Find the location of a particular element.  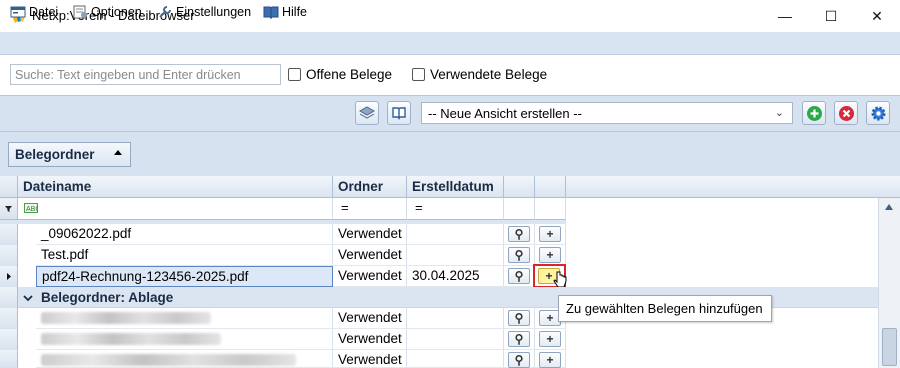

action2-filter-cell is located at coordinates (550, 209).